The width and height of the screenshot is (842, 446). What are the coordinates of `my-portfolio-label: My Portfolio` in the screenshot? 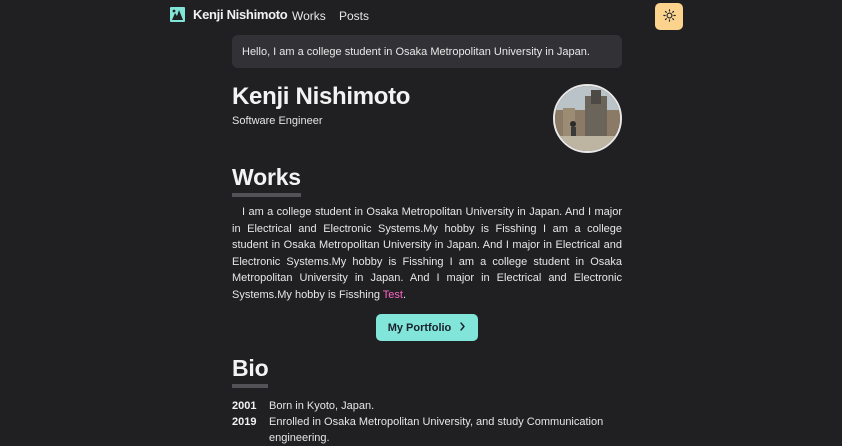 It's located at (419, 327).